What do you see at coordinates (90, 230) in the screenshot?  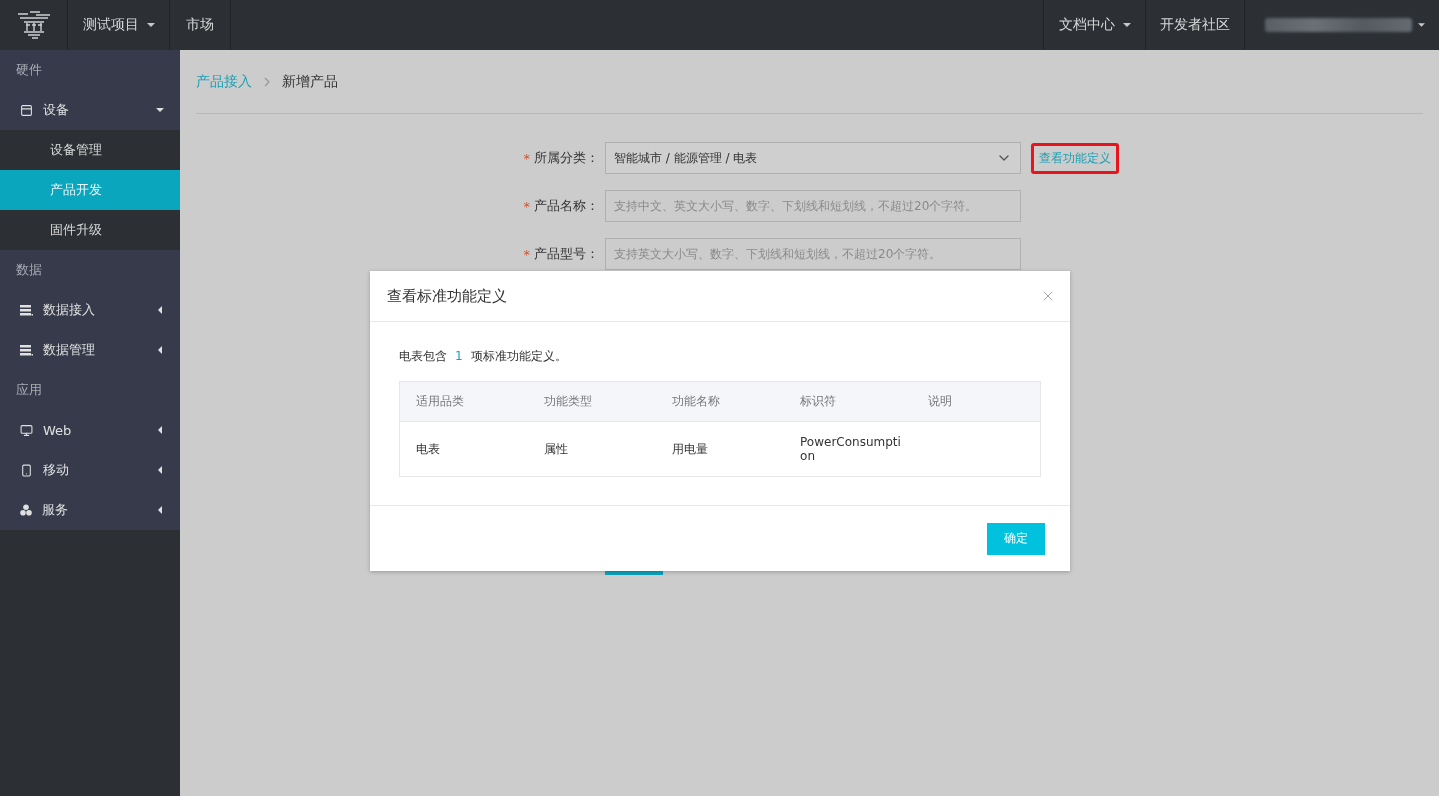 I see `sidebar-subitem: 固件升级` at bounding box center [90, 230].